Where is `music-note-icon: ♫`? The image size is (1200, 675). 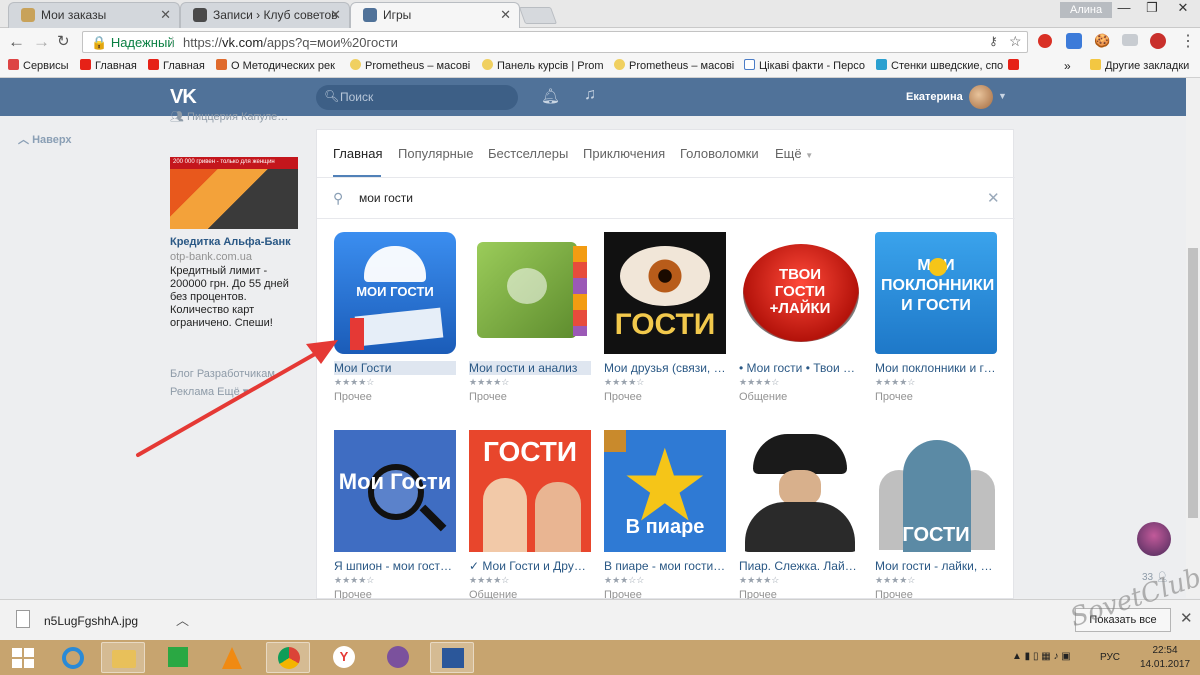
music-note-icon: ♫ is located at coordinates (590, 95).